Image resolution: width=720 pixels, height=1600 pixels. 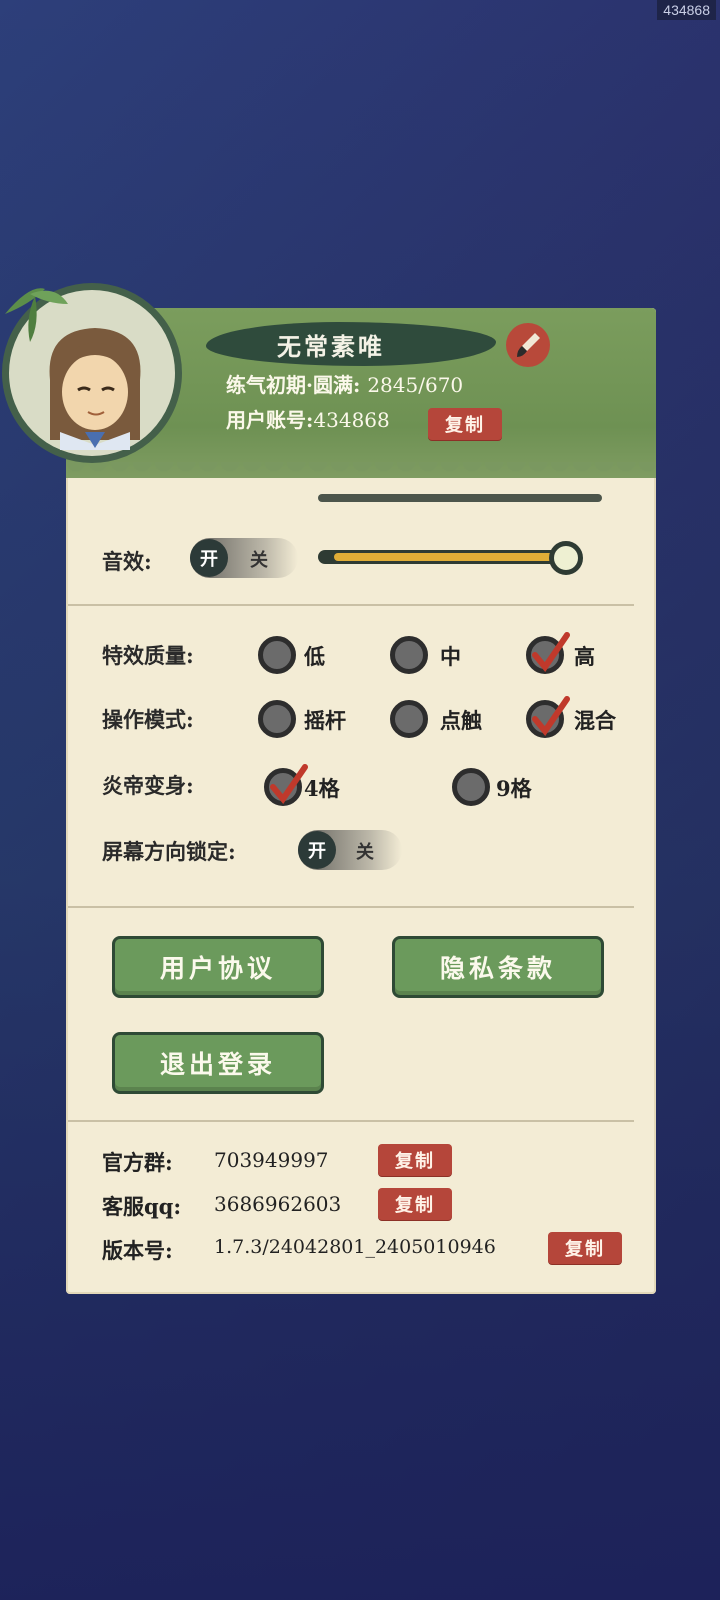 I want to click on edit-name-button, so click(x=528, y=345).